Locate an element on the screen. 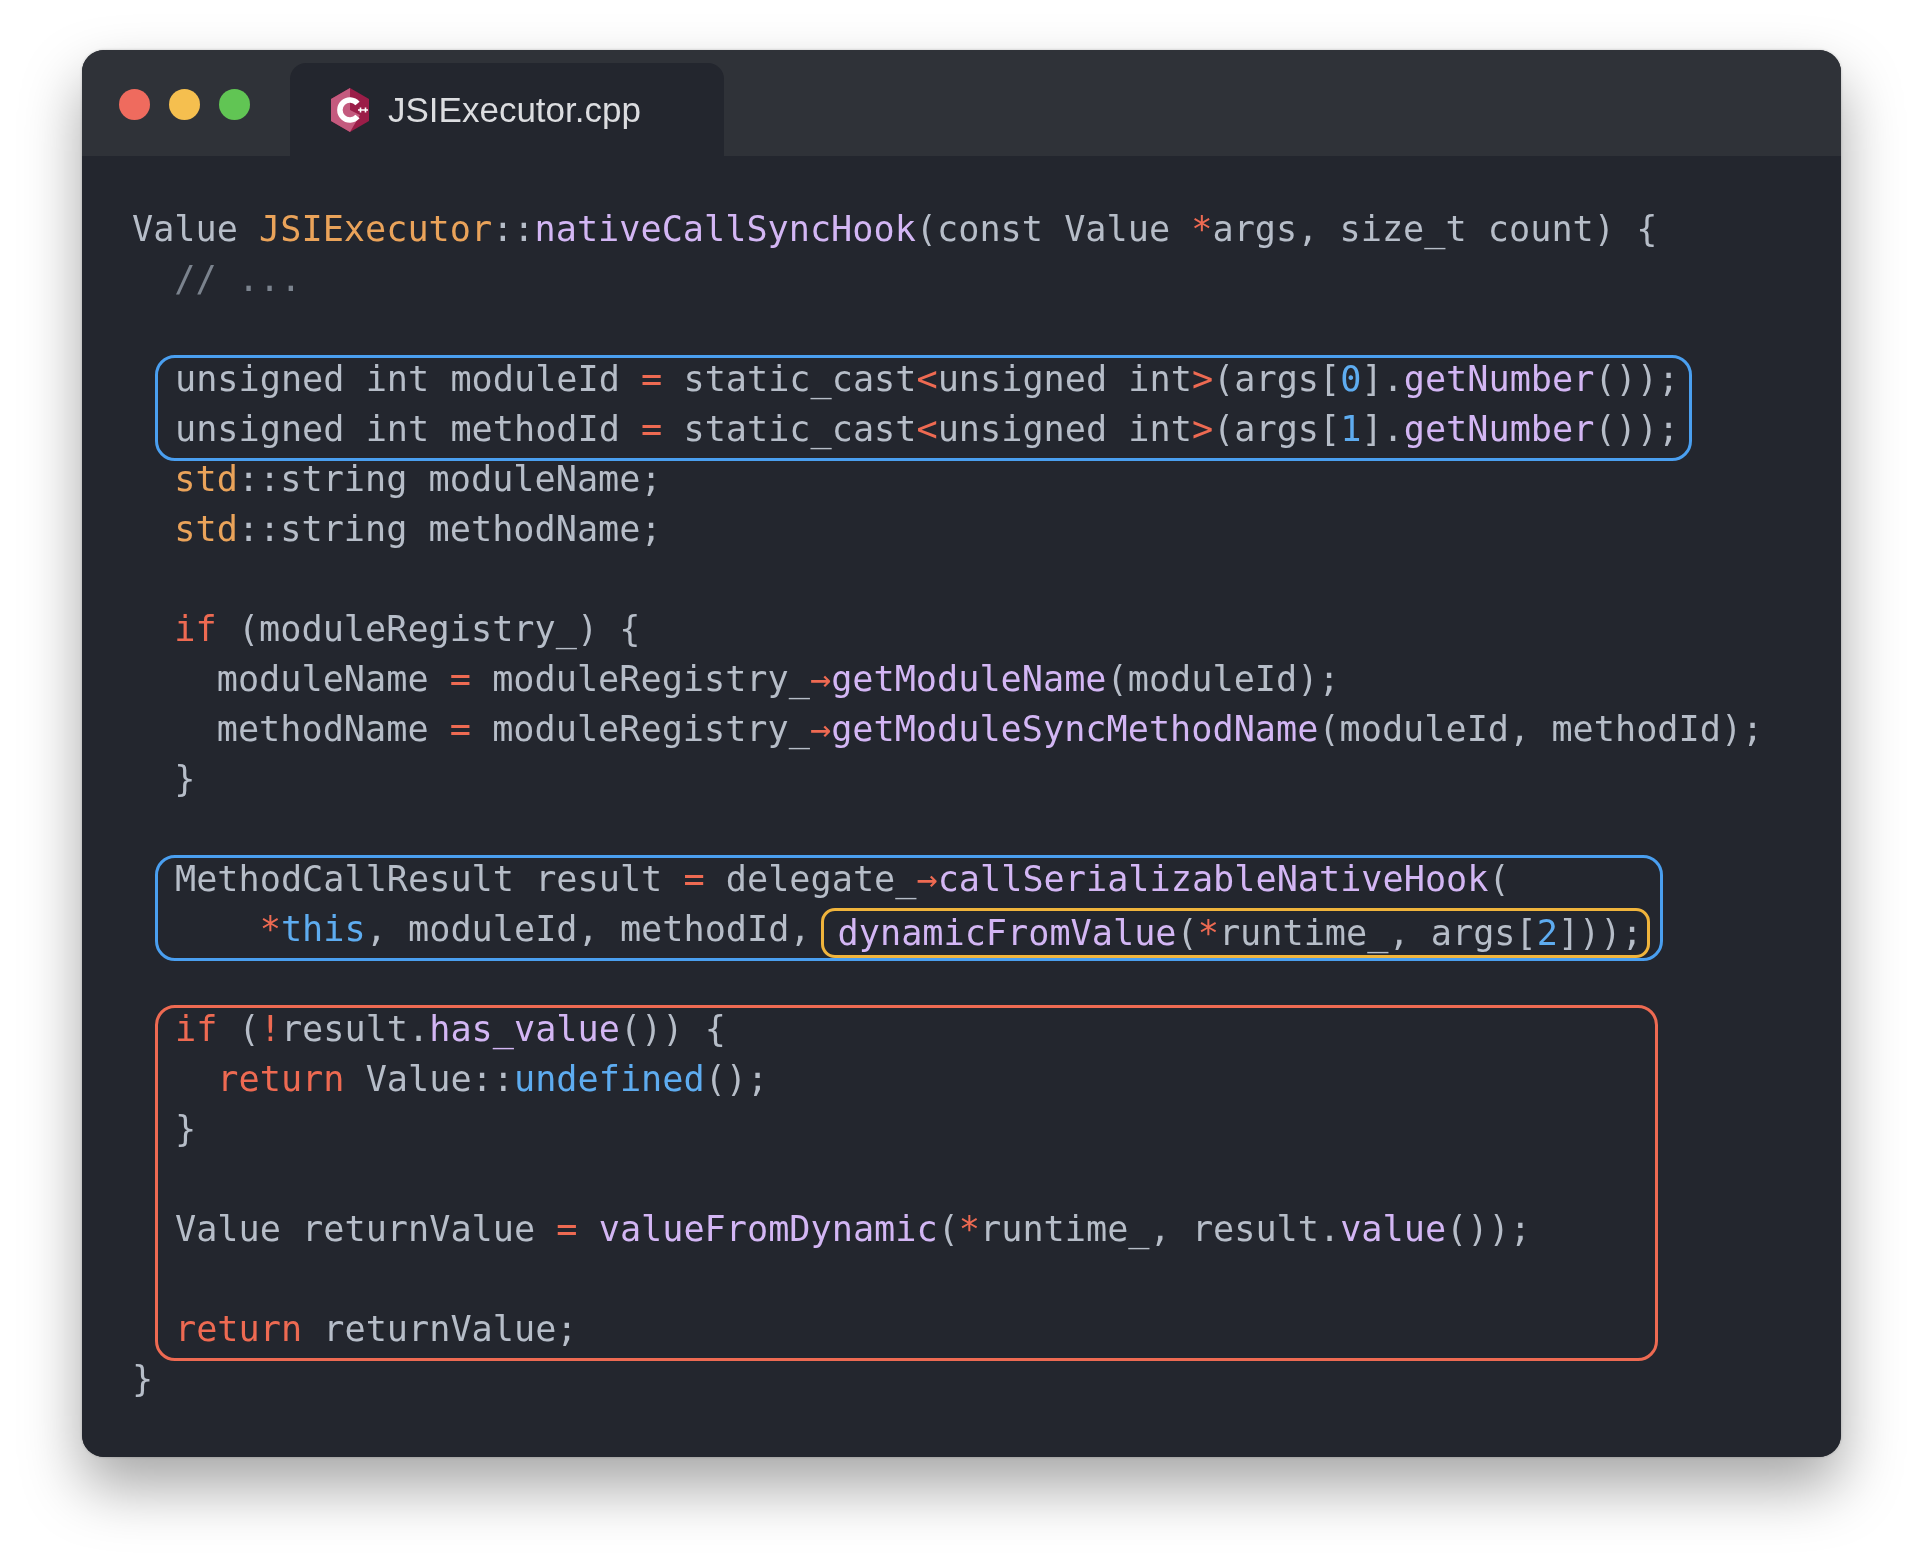 Image resolution: width=1914 pixels, height=1558 pixels. zoom-button is located at coordinates (234, 104).